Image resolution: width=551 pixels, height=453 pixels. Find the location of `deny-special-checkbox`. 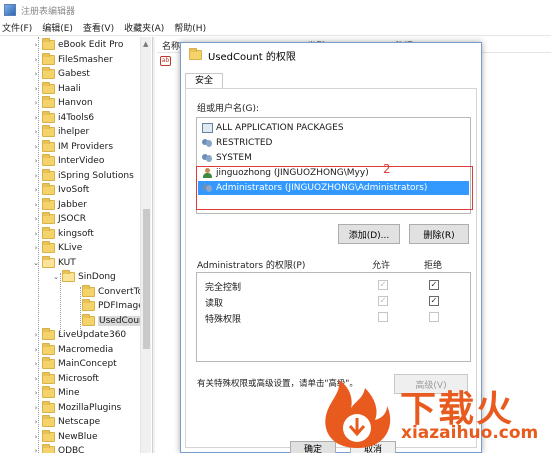

deny-special-checkbox is located at coordinates (434, 317).